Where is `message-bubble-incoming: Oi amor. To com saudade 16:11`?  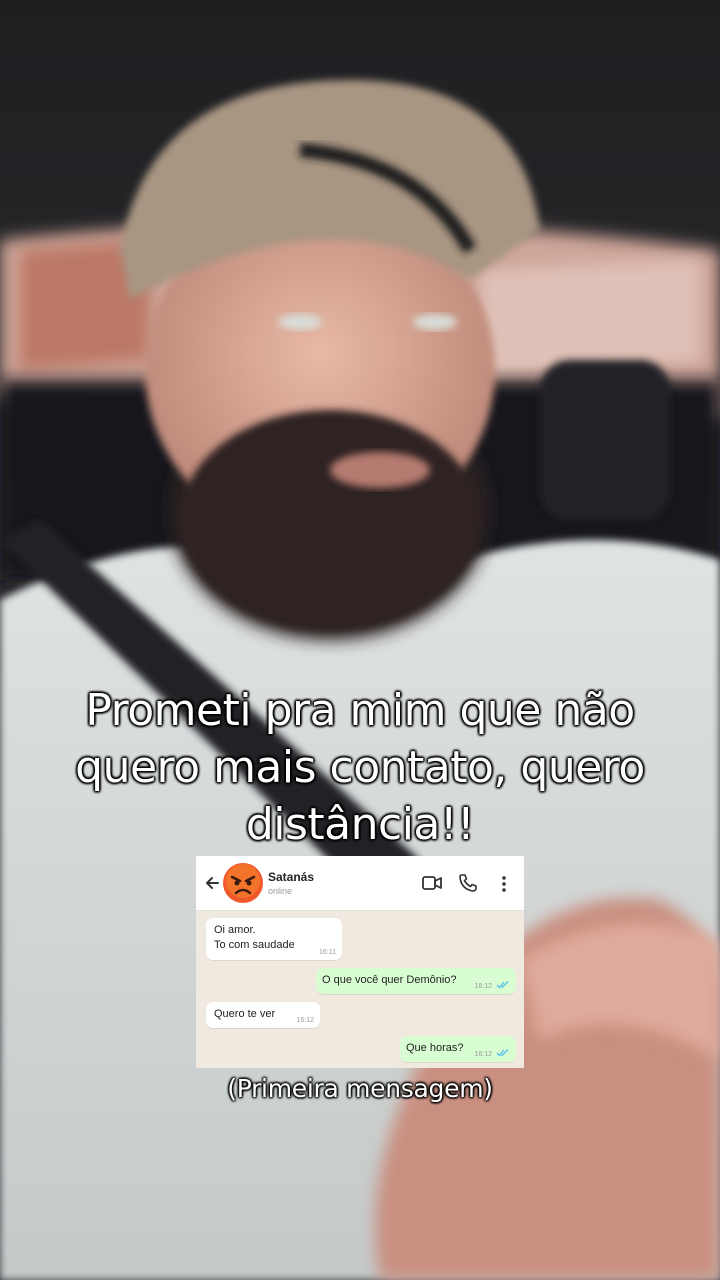
message-bubble-incoming: Oi amor. To com saudade 16:11 is located at coordinates (274, 939).